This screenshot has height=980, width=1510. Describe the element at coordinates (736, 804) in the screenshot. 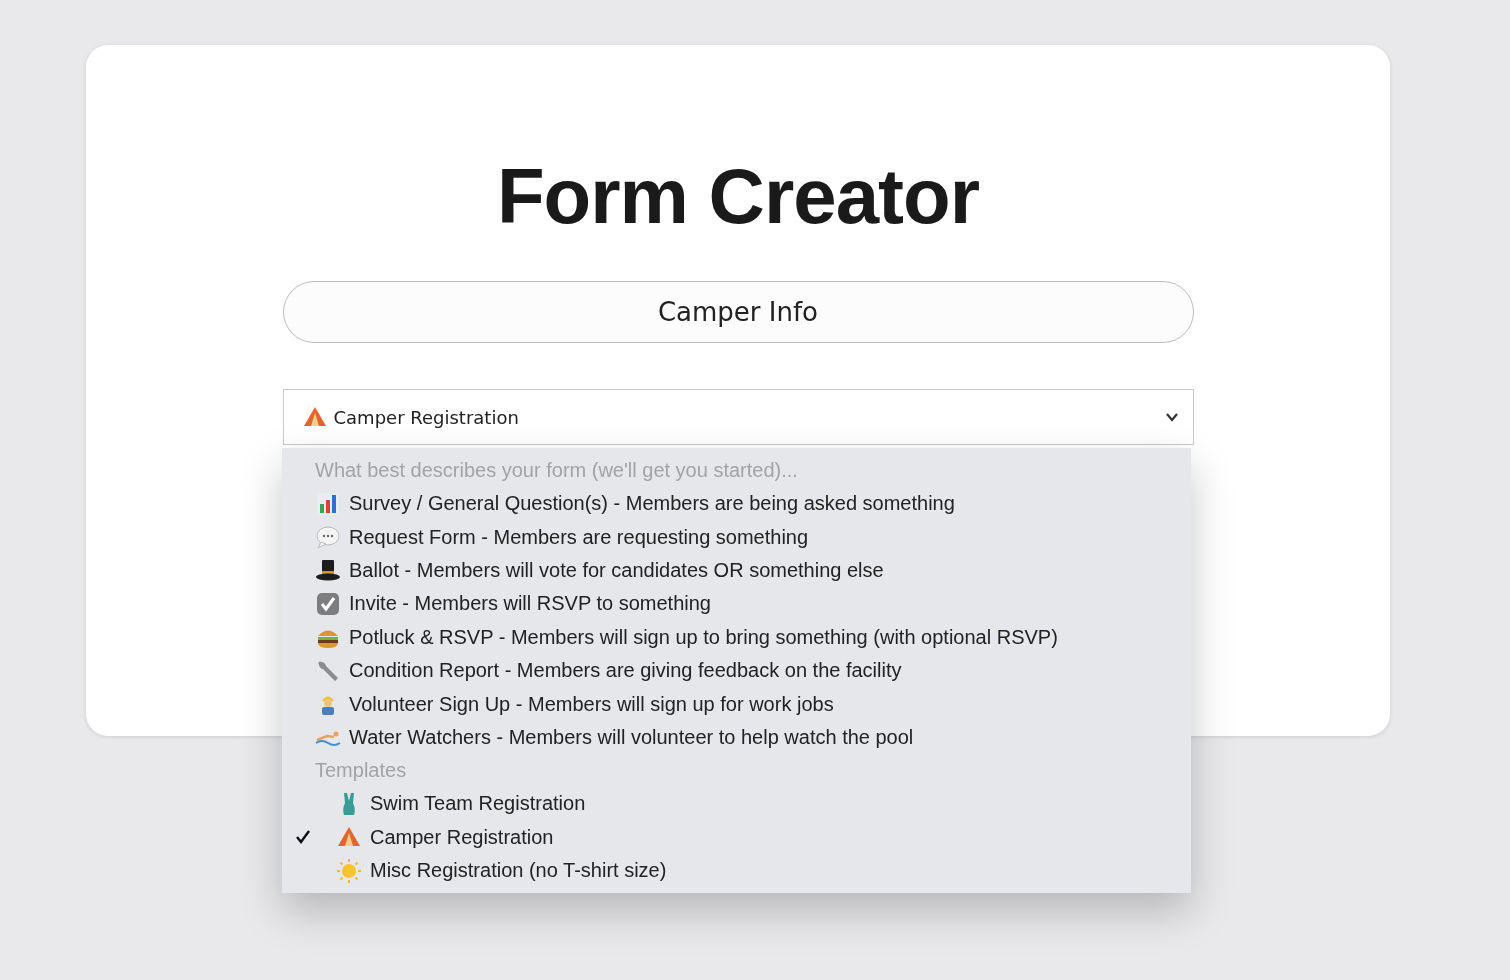

I see `menu-option: Swim Team Registration` at that location.